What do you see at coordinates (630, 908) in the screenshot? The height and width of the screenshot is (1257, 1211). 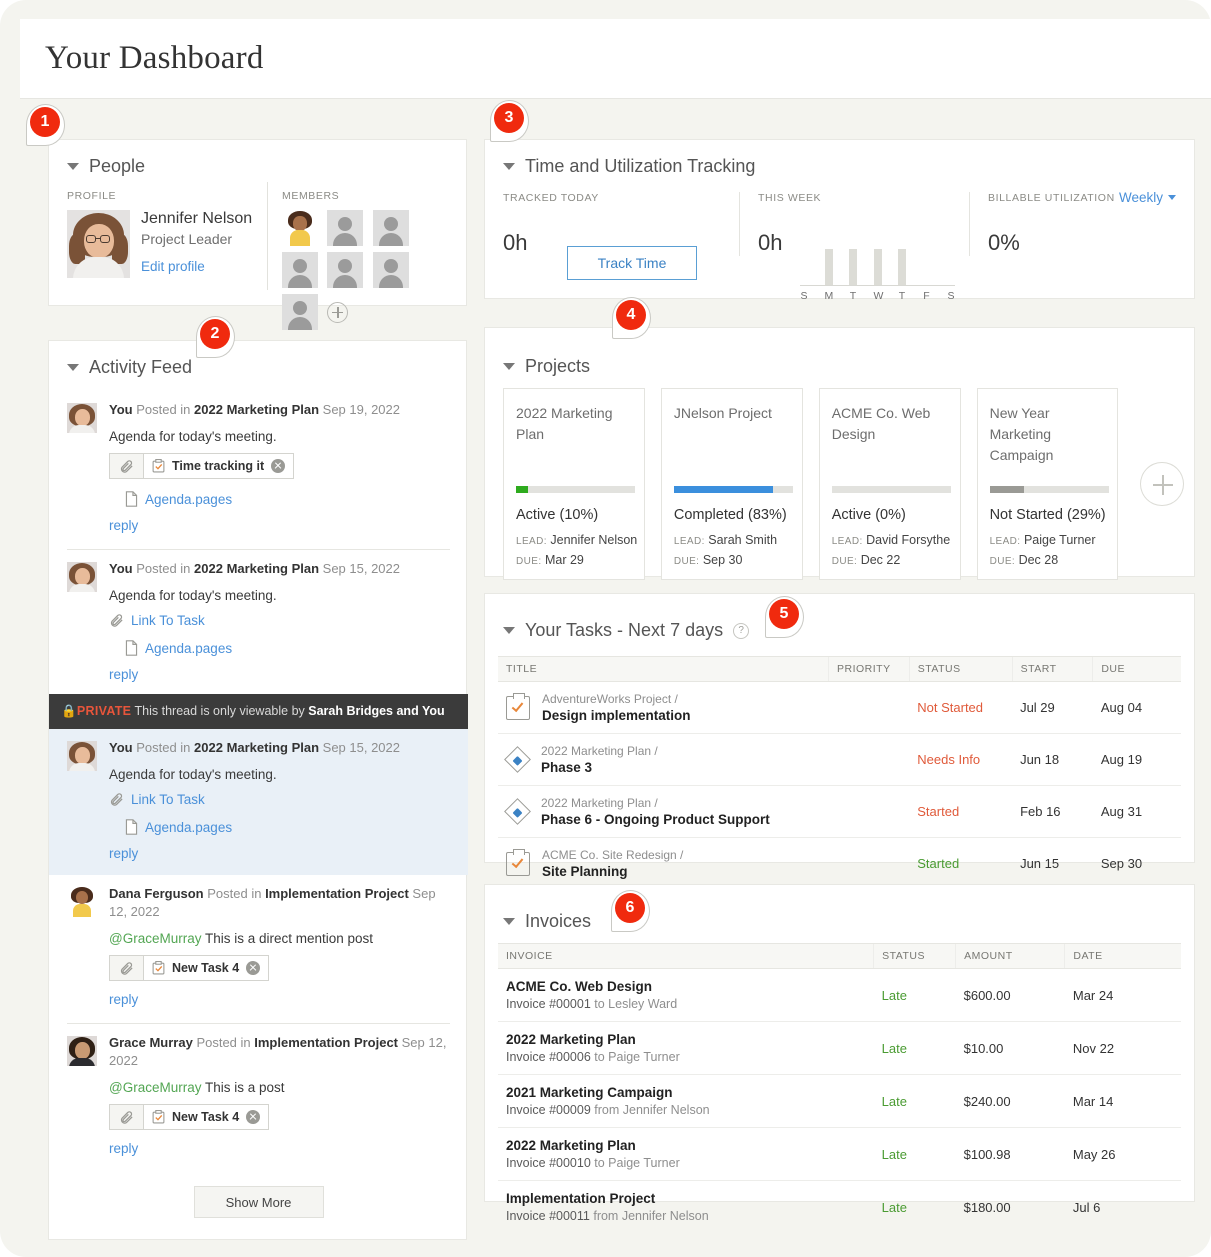 I see `pin-number: 6` at bounding box center [630, 908].